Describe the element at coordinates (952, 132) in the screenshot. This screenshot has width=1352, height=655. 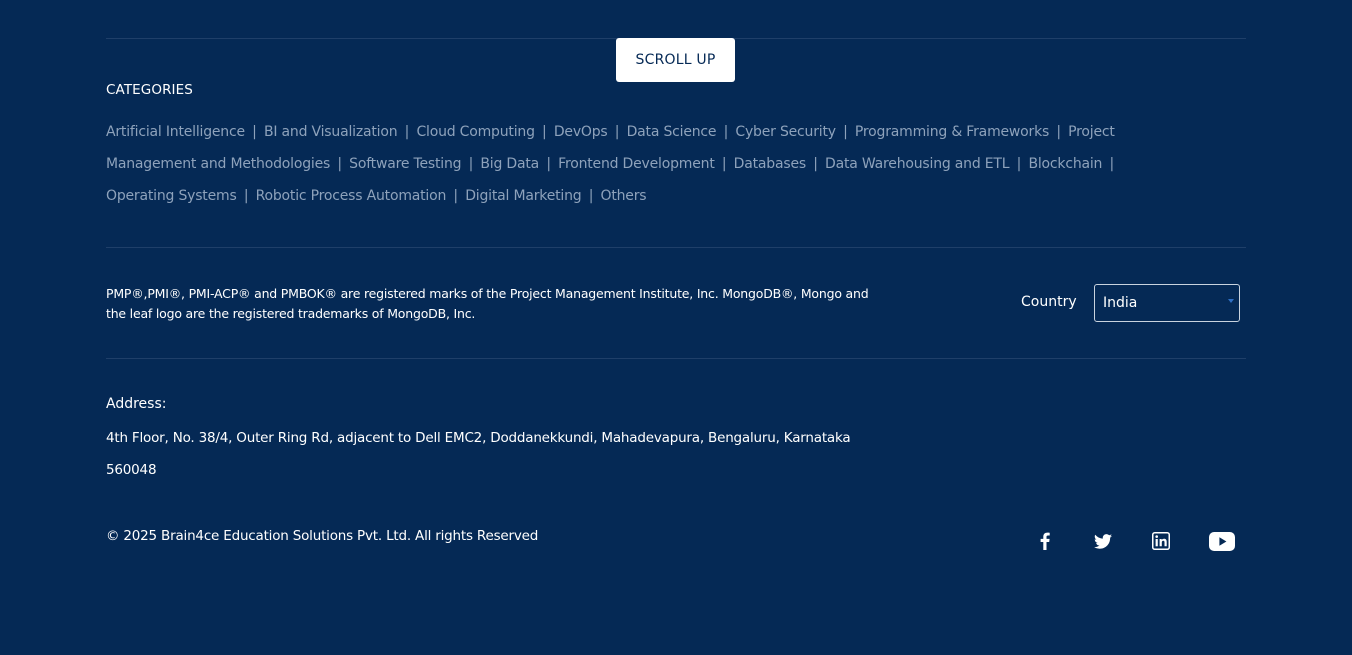
I see `category-link: Programming & Frameworks` at that location.